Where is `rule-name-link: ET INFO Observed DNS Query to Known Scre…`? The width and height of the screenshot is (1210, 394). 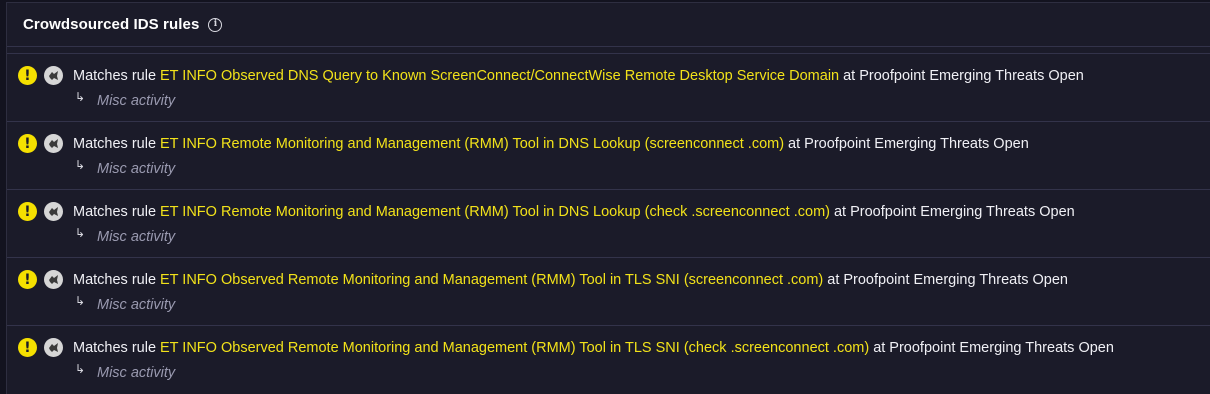
rule-name-link: ET INFO Observed DNS Query to Known Scre… is located at coordinates (499, 76).